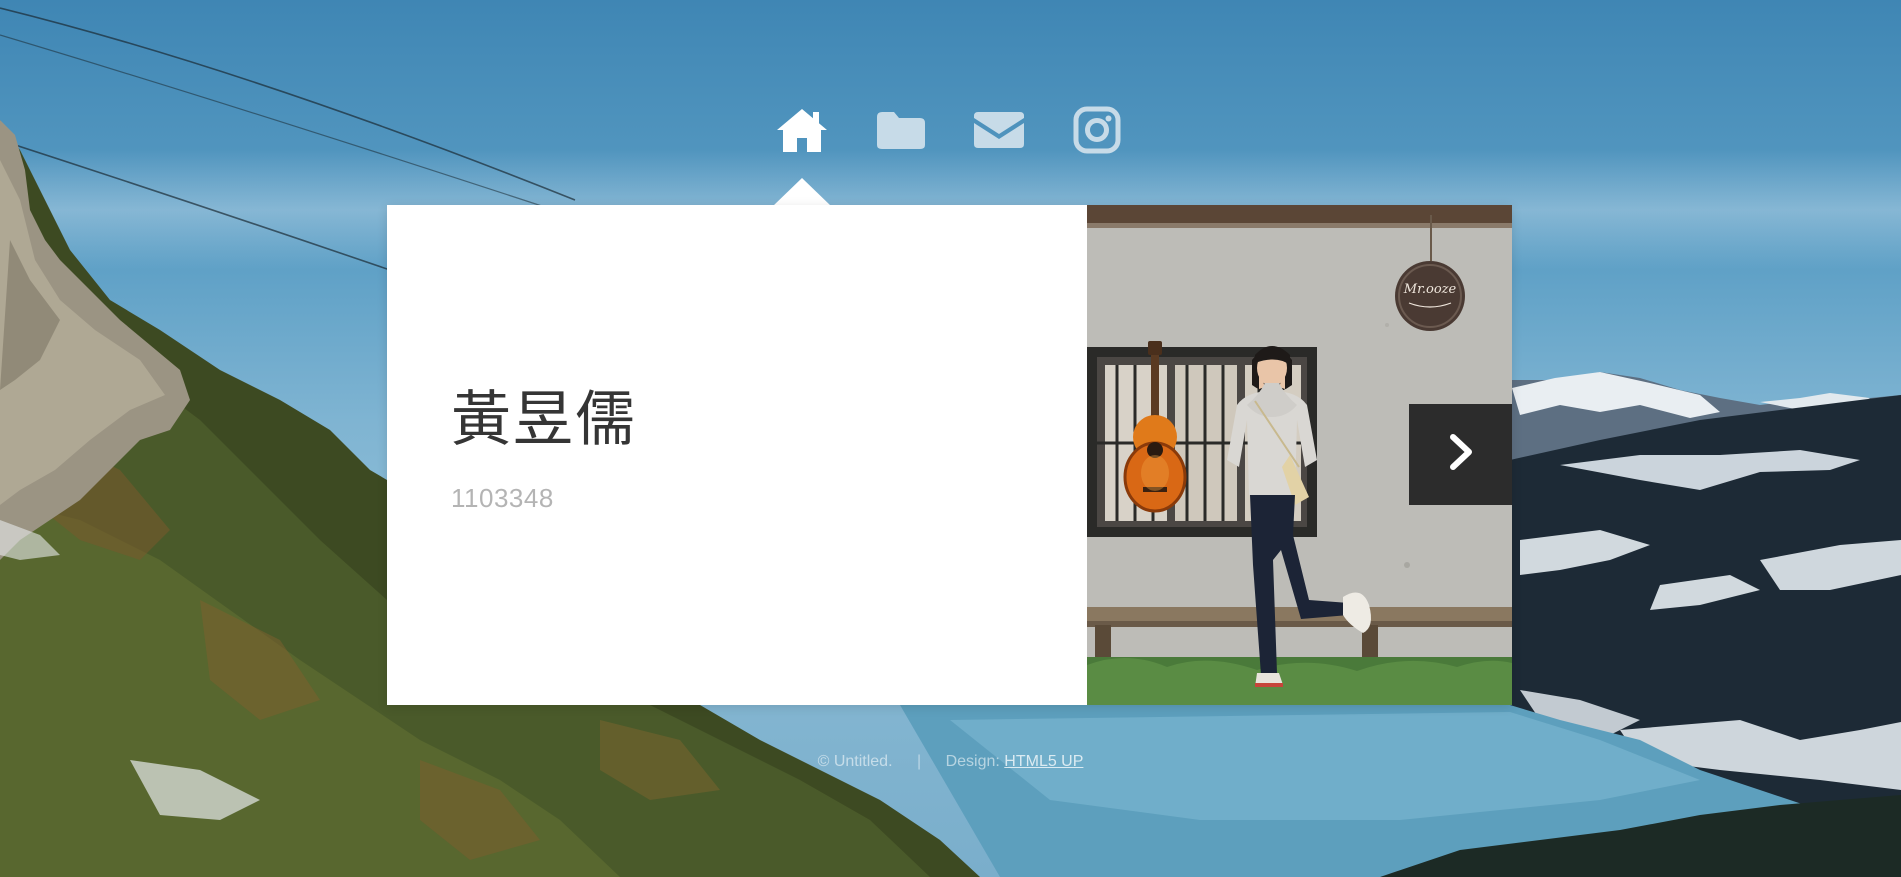  I want to click on folder-icon, so click(901, 130).